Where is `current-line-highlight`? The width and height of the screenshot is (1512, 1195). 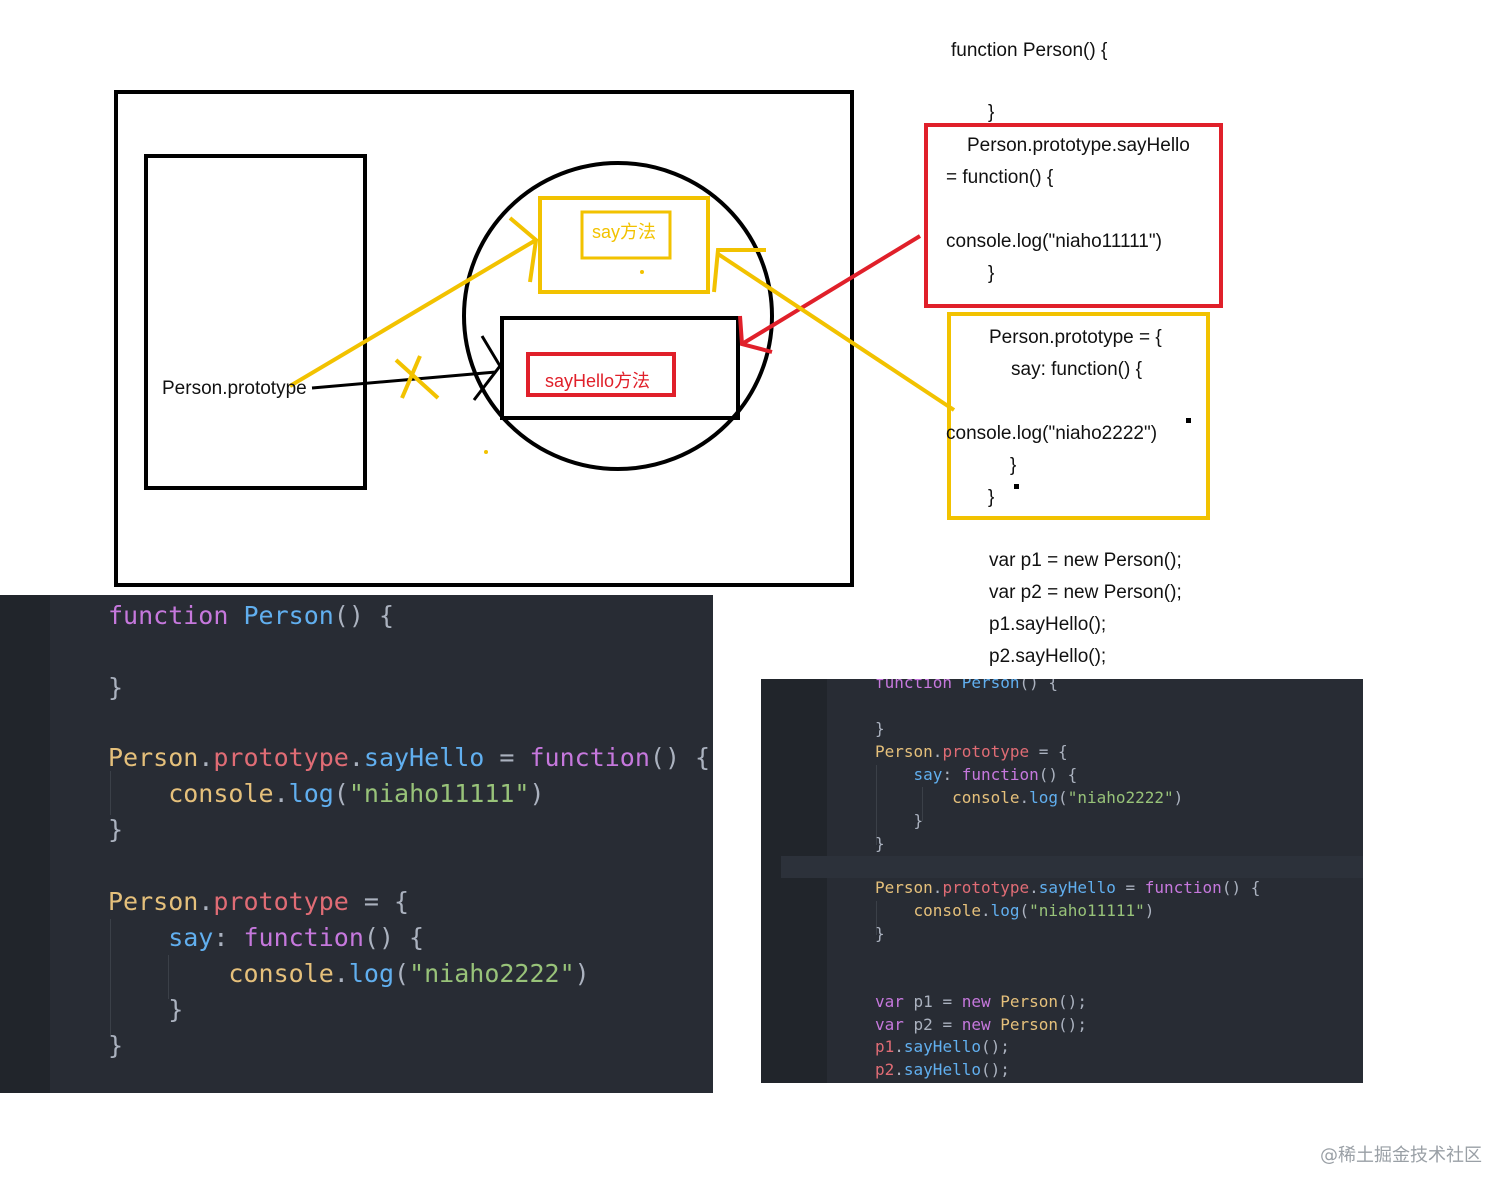 current-line-highlight is located at coordinates (1072, 867).